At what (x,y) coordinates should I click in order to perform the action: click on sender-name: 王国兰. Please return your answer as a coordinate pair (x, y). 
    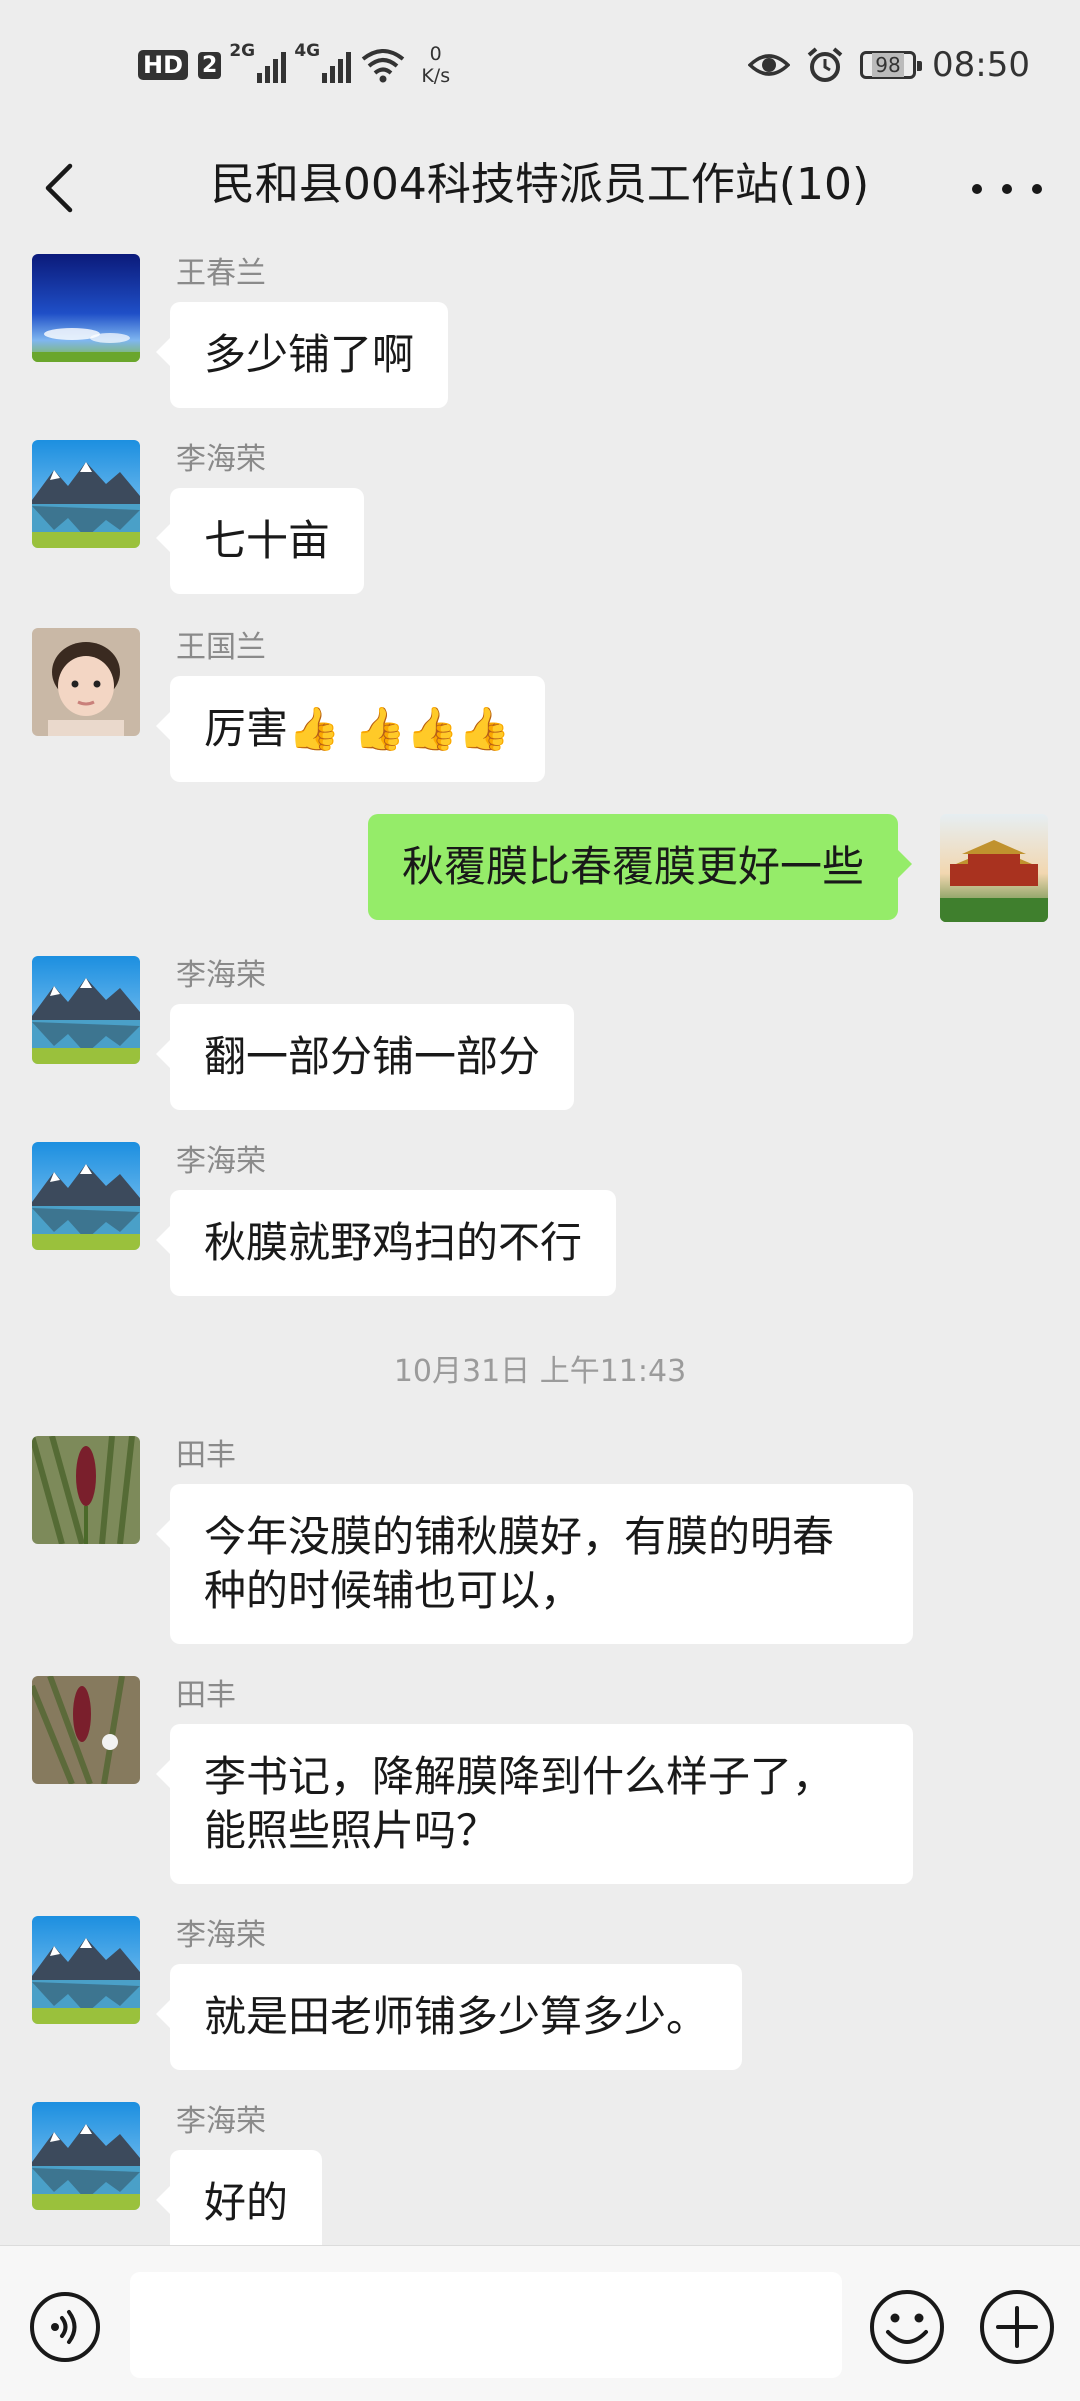
    Looking at the image, I should click on (221, 647).